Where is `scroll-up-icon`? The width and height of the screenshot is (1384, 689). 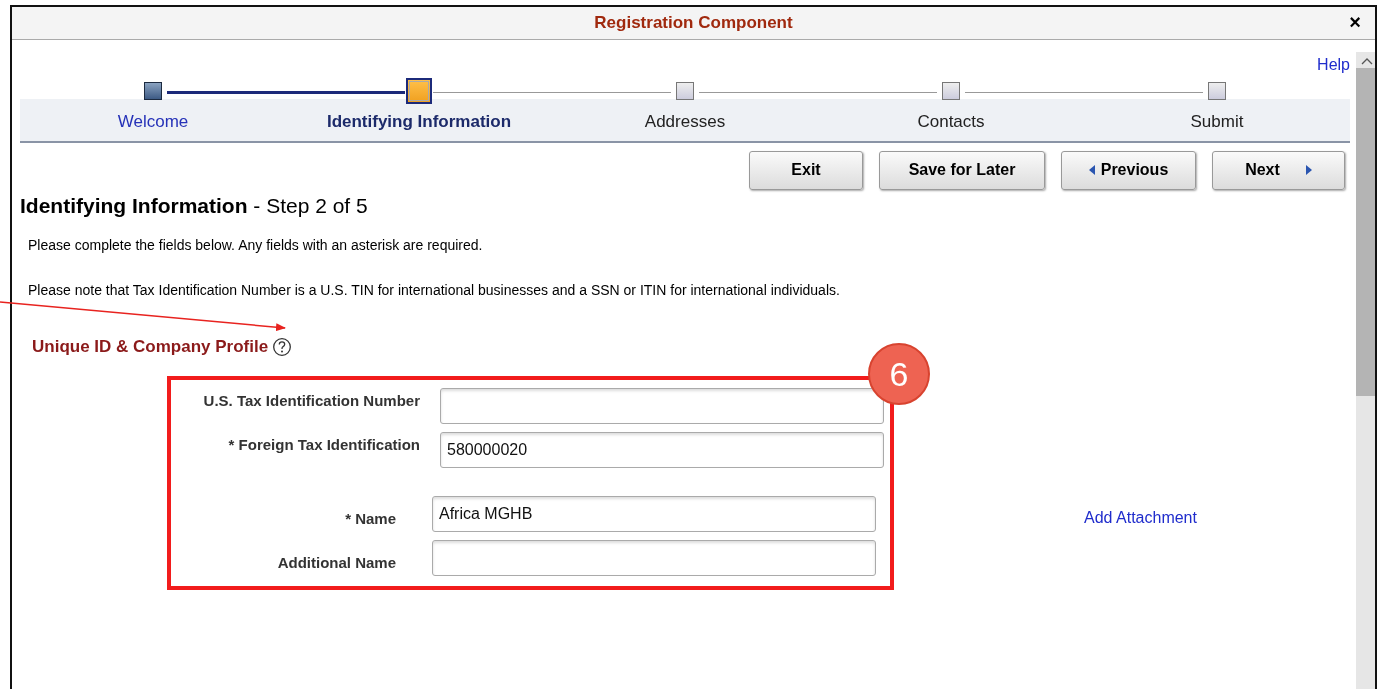 scroll-up-icon is located at coordinates (1367, 61).